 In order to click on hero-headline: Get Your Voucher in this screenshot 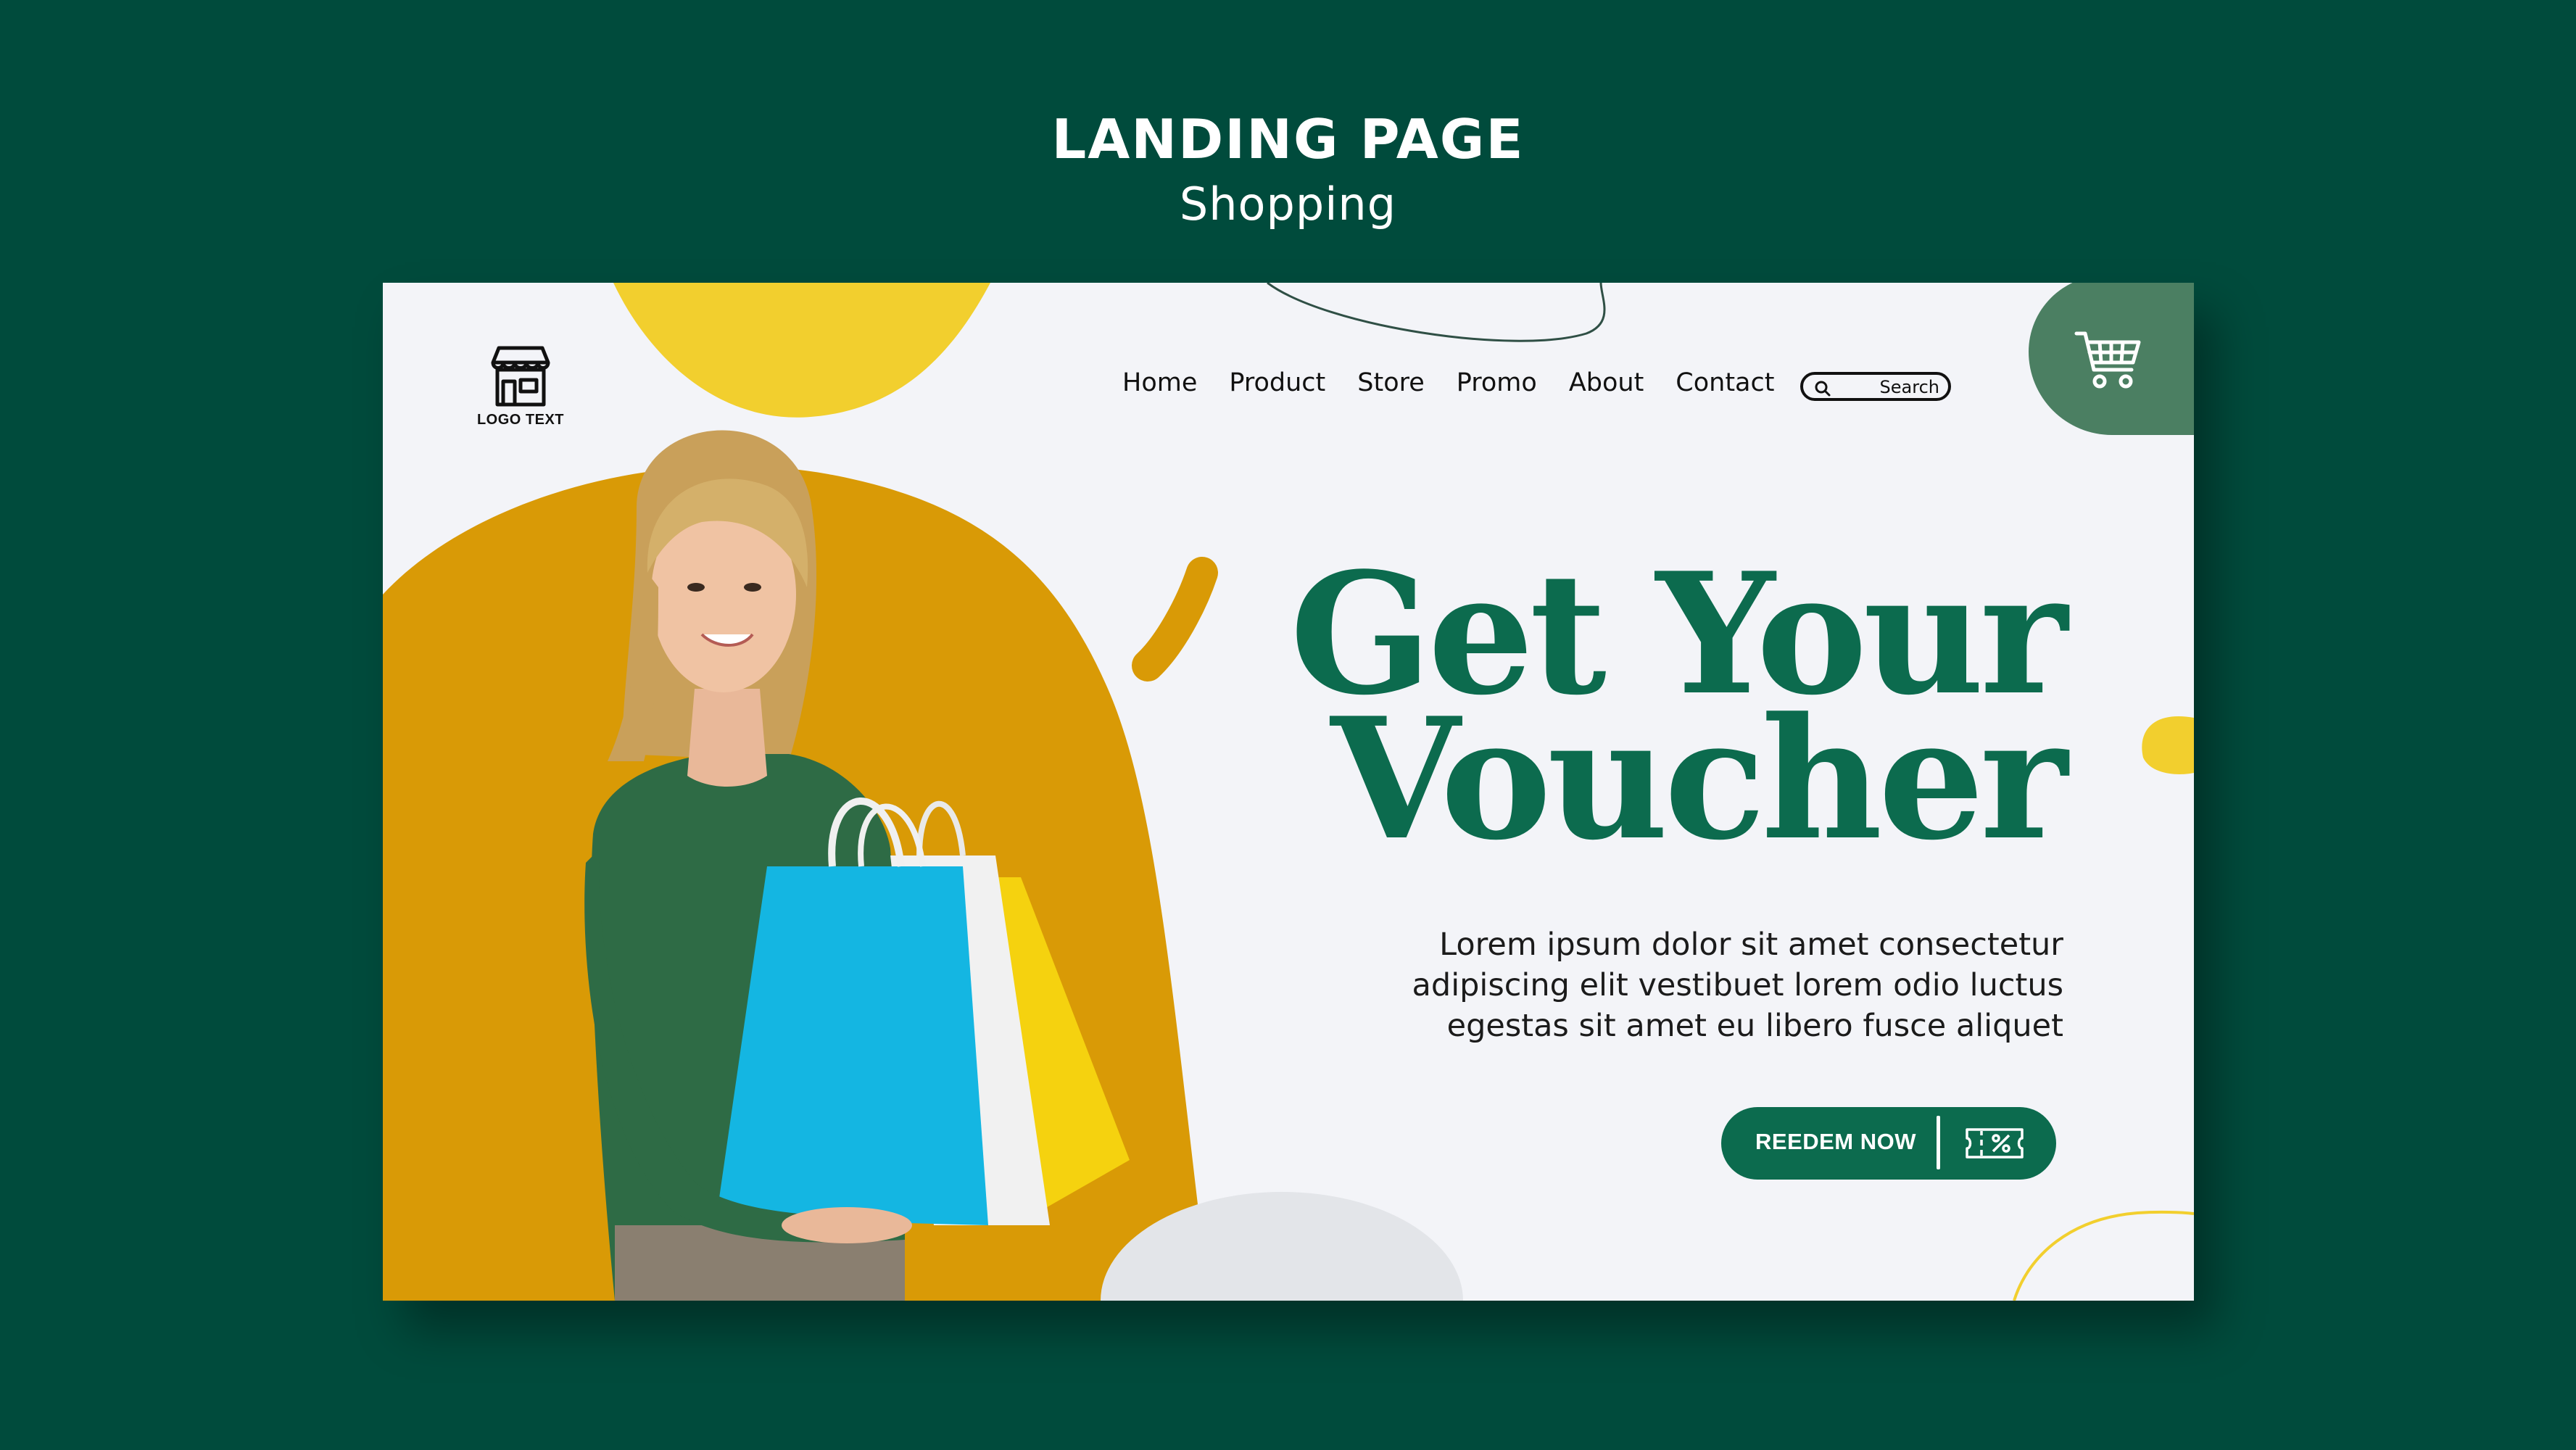, I will do `click(1667, 714)`.